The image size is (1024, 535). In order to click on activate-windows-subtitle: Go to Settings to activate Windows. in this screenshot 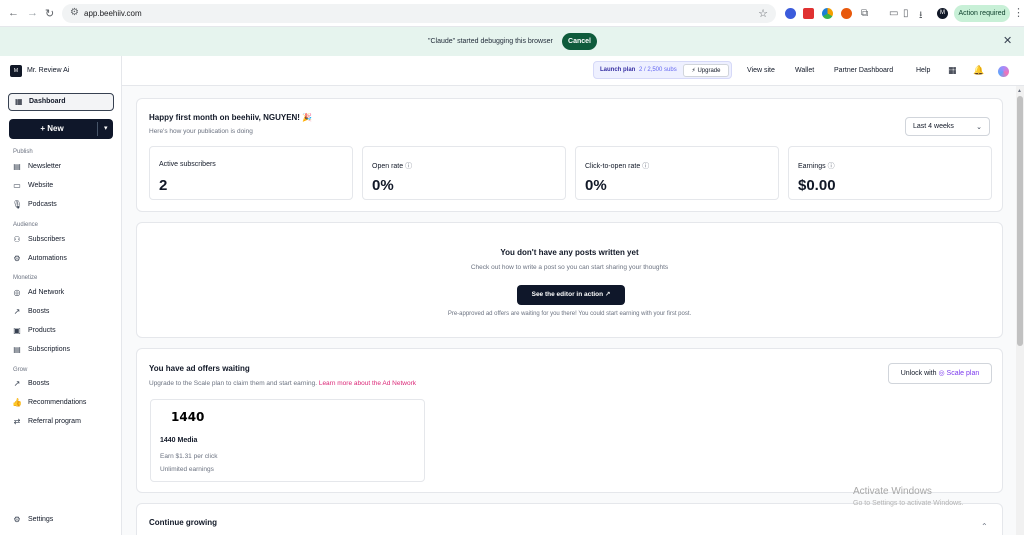, I will do `click(908, 503)`.